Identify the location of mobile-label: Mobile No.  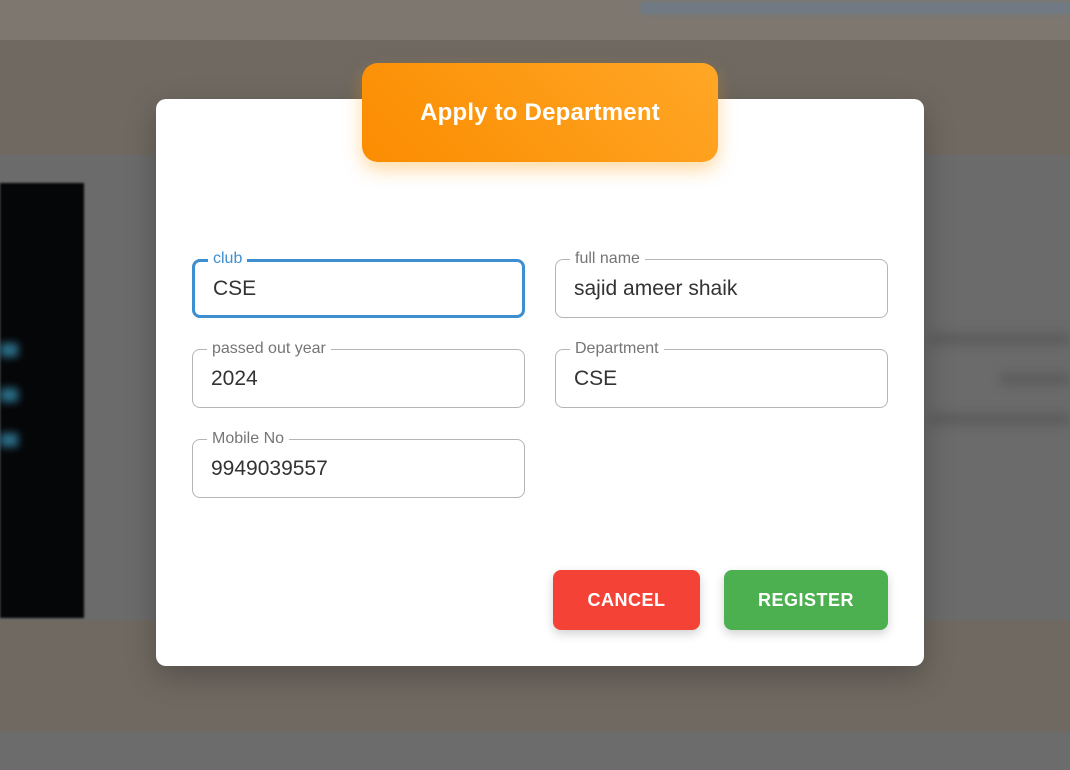
(248, 439).